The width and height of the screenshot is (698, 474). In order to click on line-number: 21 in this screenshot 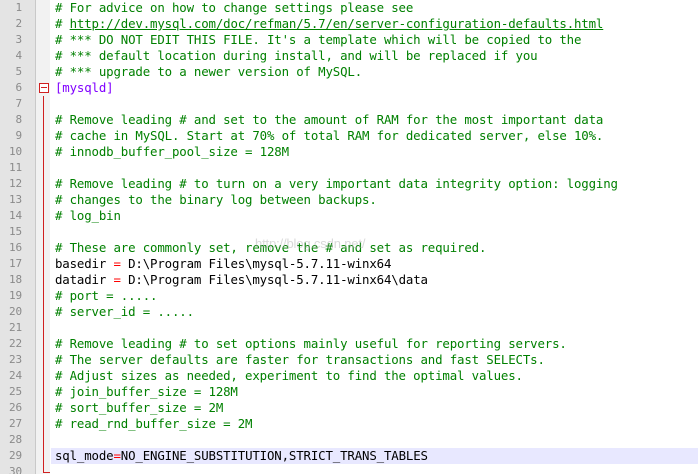, I will do `click(15, 327)`.